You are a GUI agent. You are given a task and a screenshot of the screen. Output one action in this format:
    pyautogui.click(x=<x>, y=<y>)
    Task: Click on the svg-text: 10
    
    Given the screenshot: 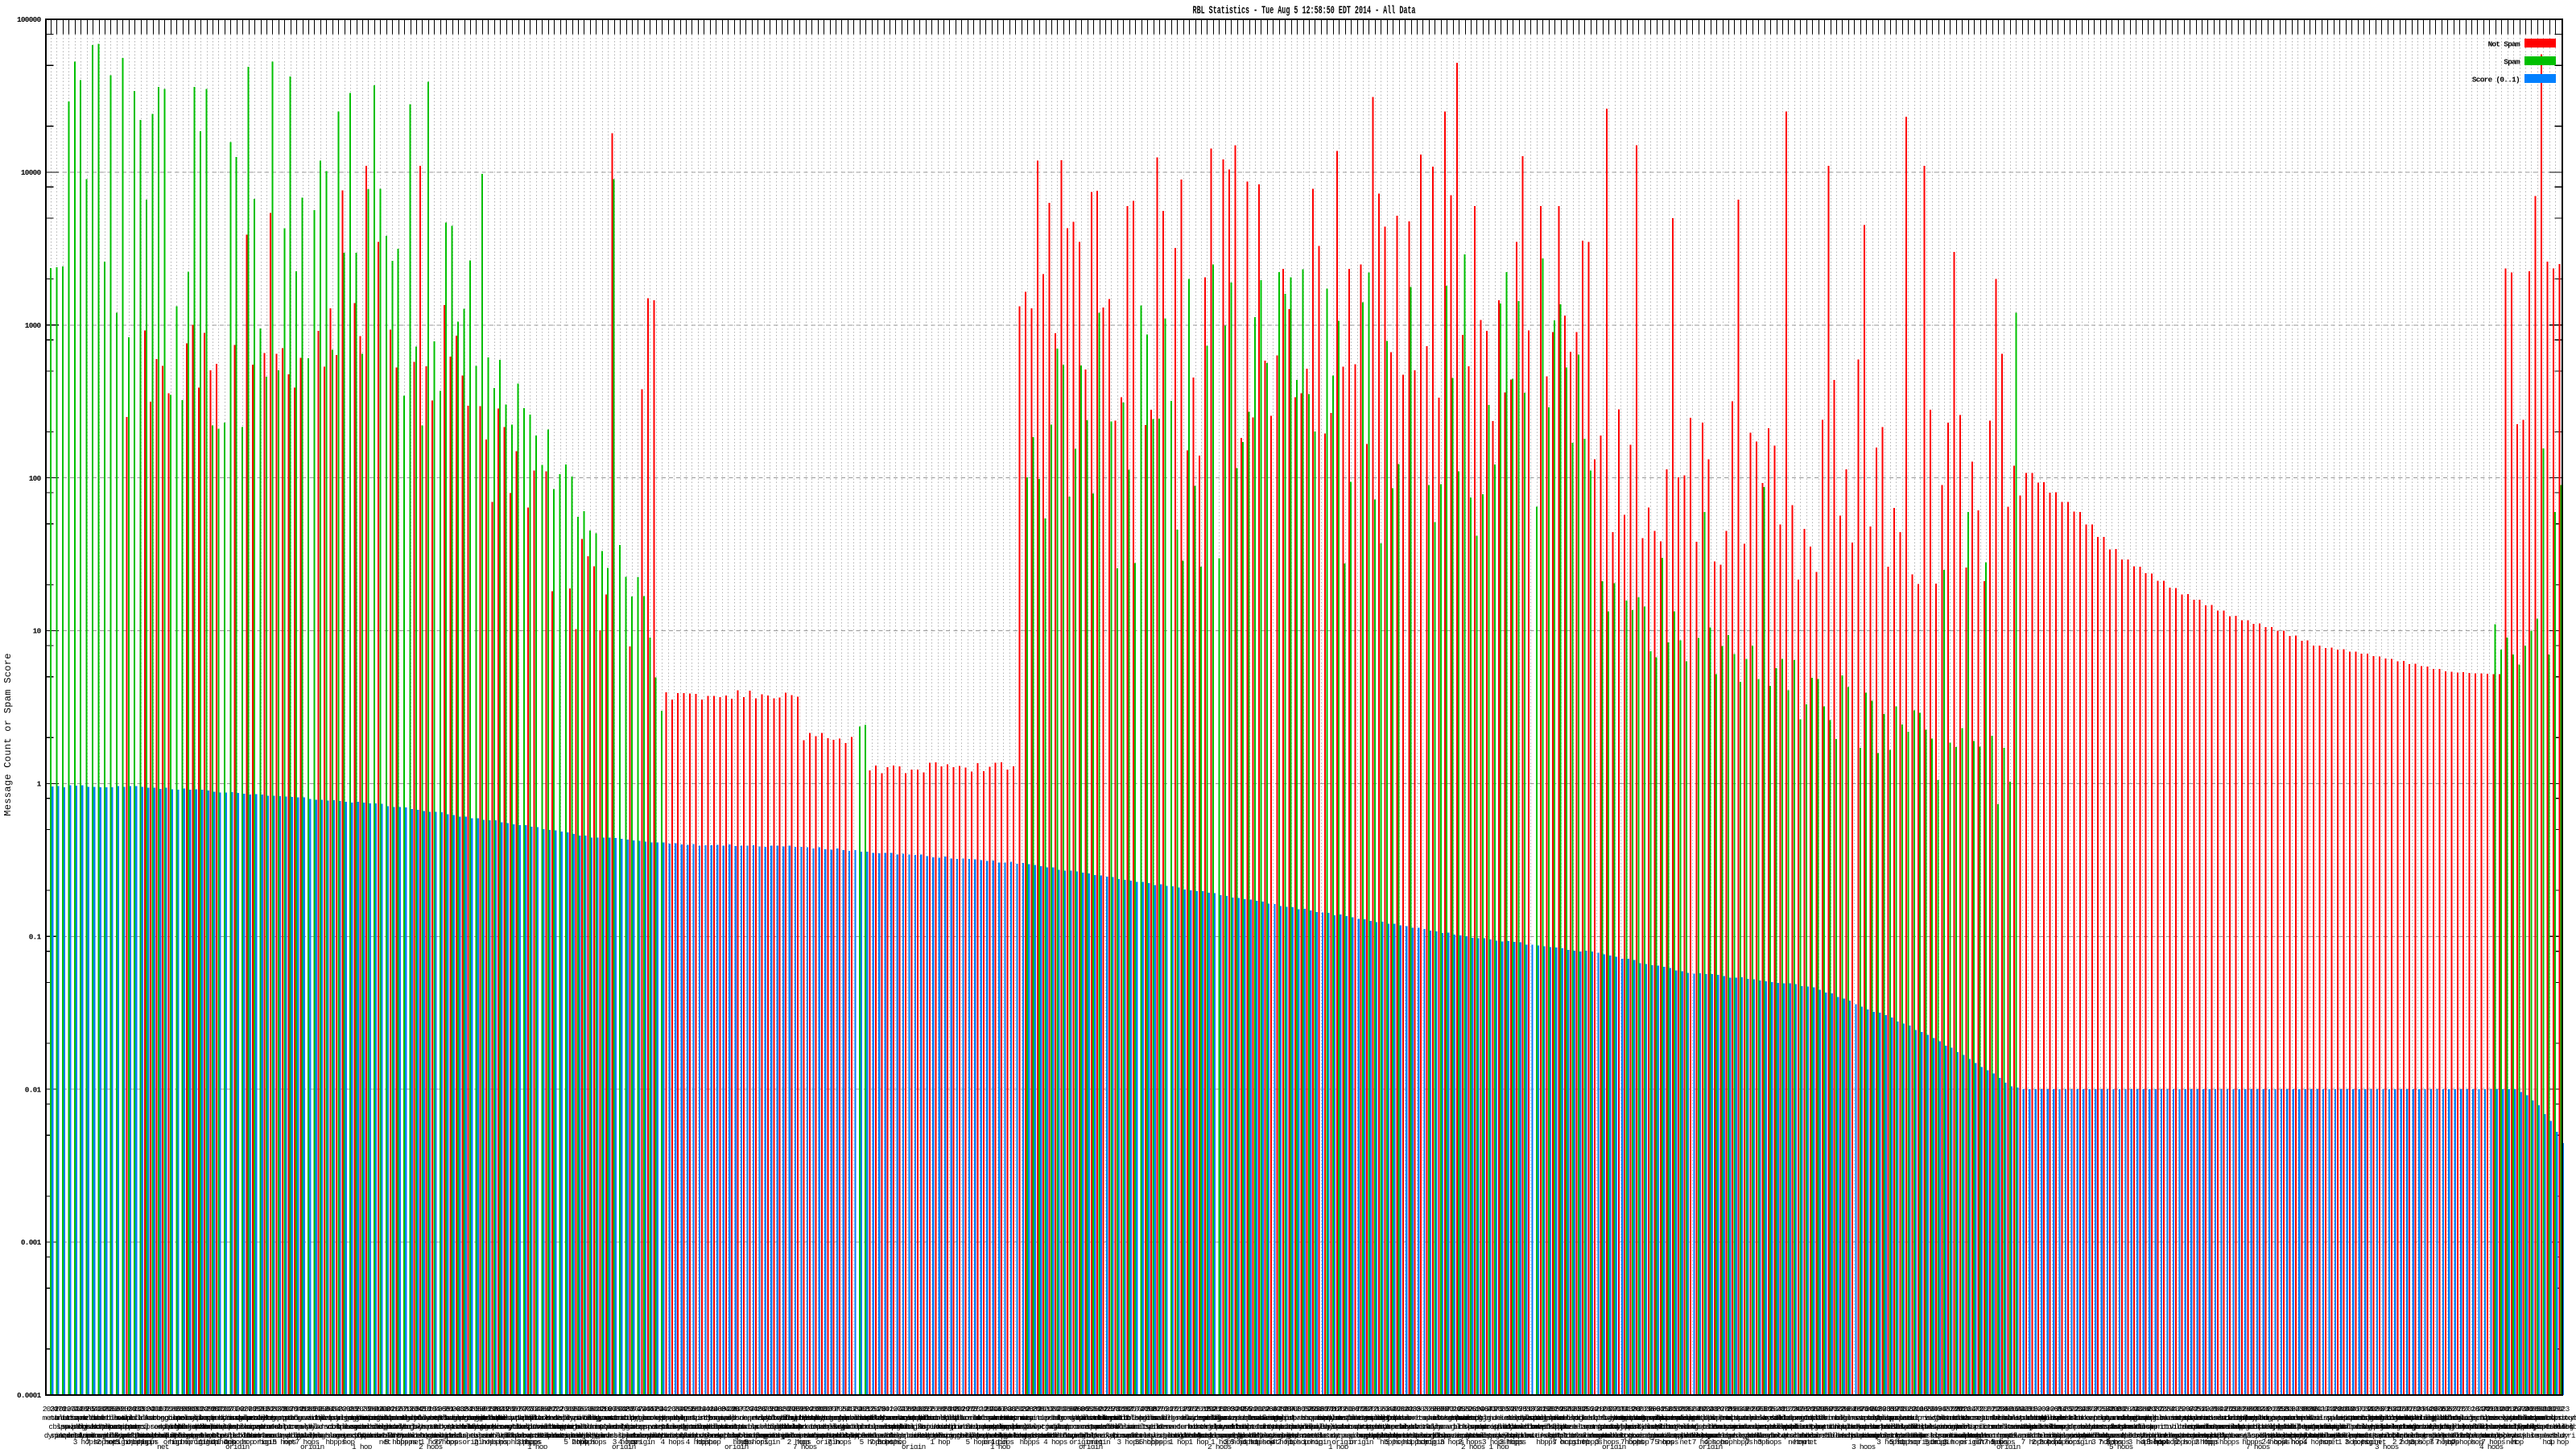 What is the action you would take?
    pyautogui.click(x=37, y=631)
    